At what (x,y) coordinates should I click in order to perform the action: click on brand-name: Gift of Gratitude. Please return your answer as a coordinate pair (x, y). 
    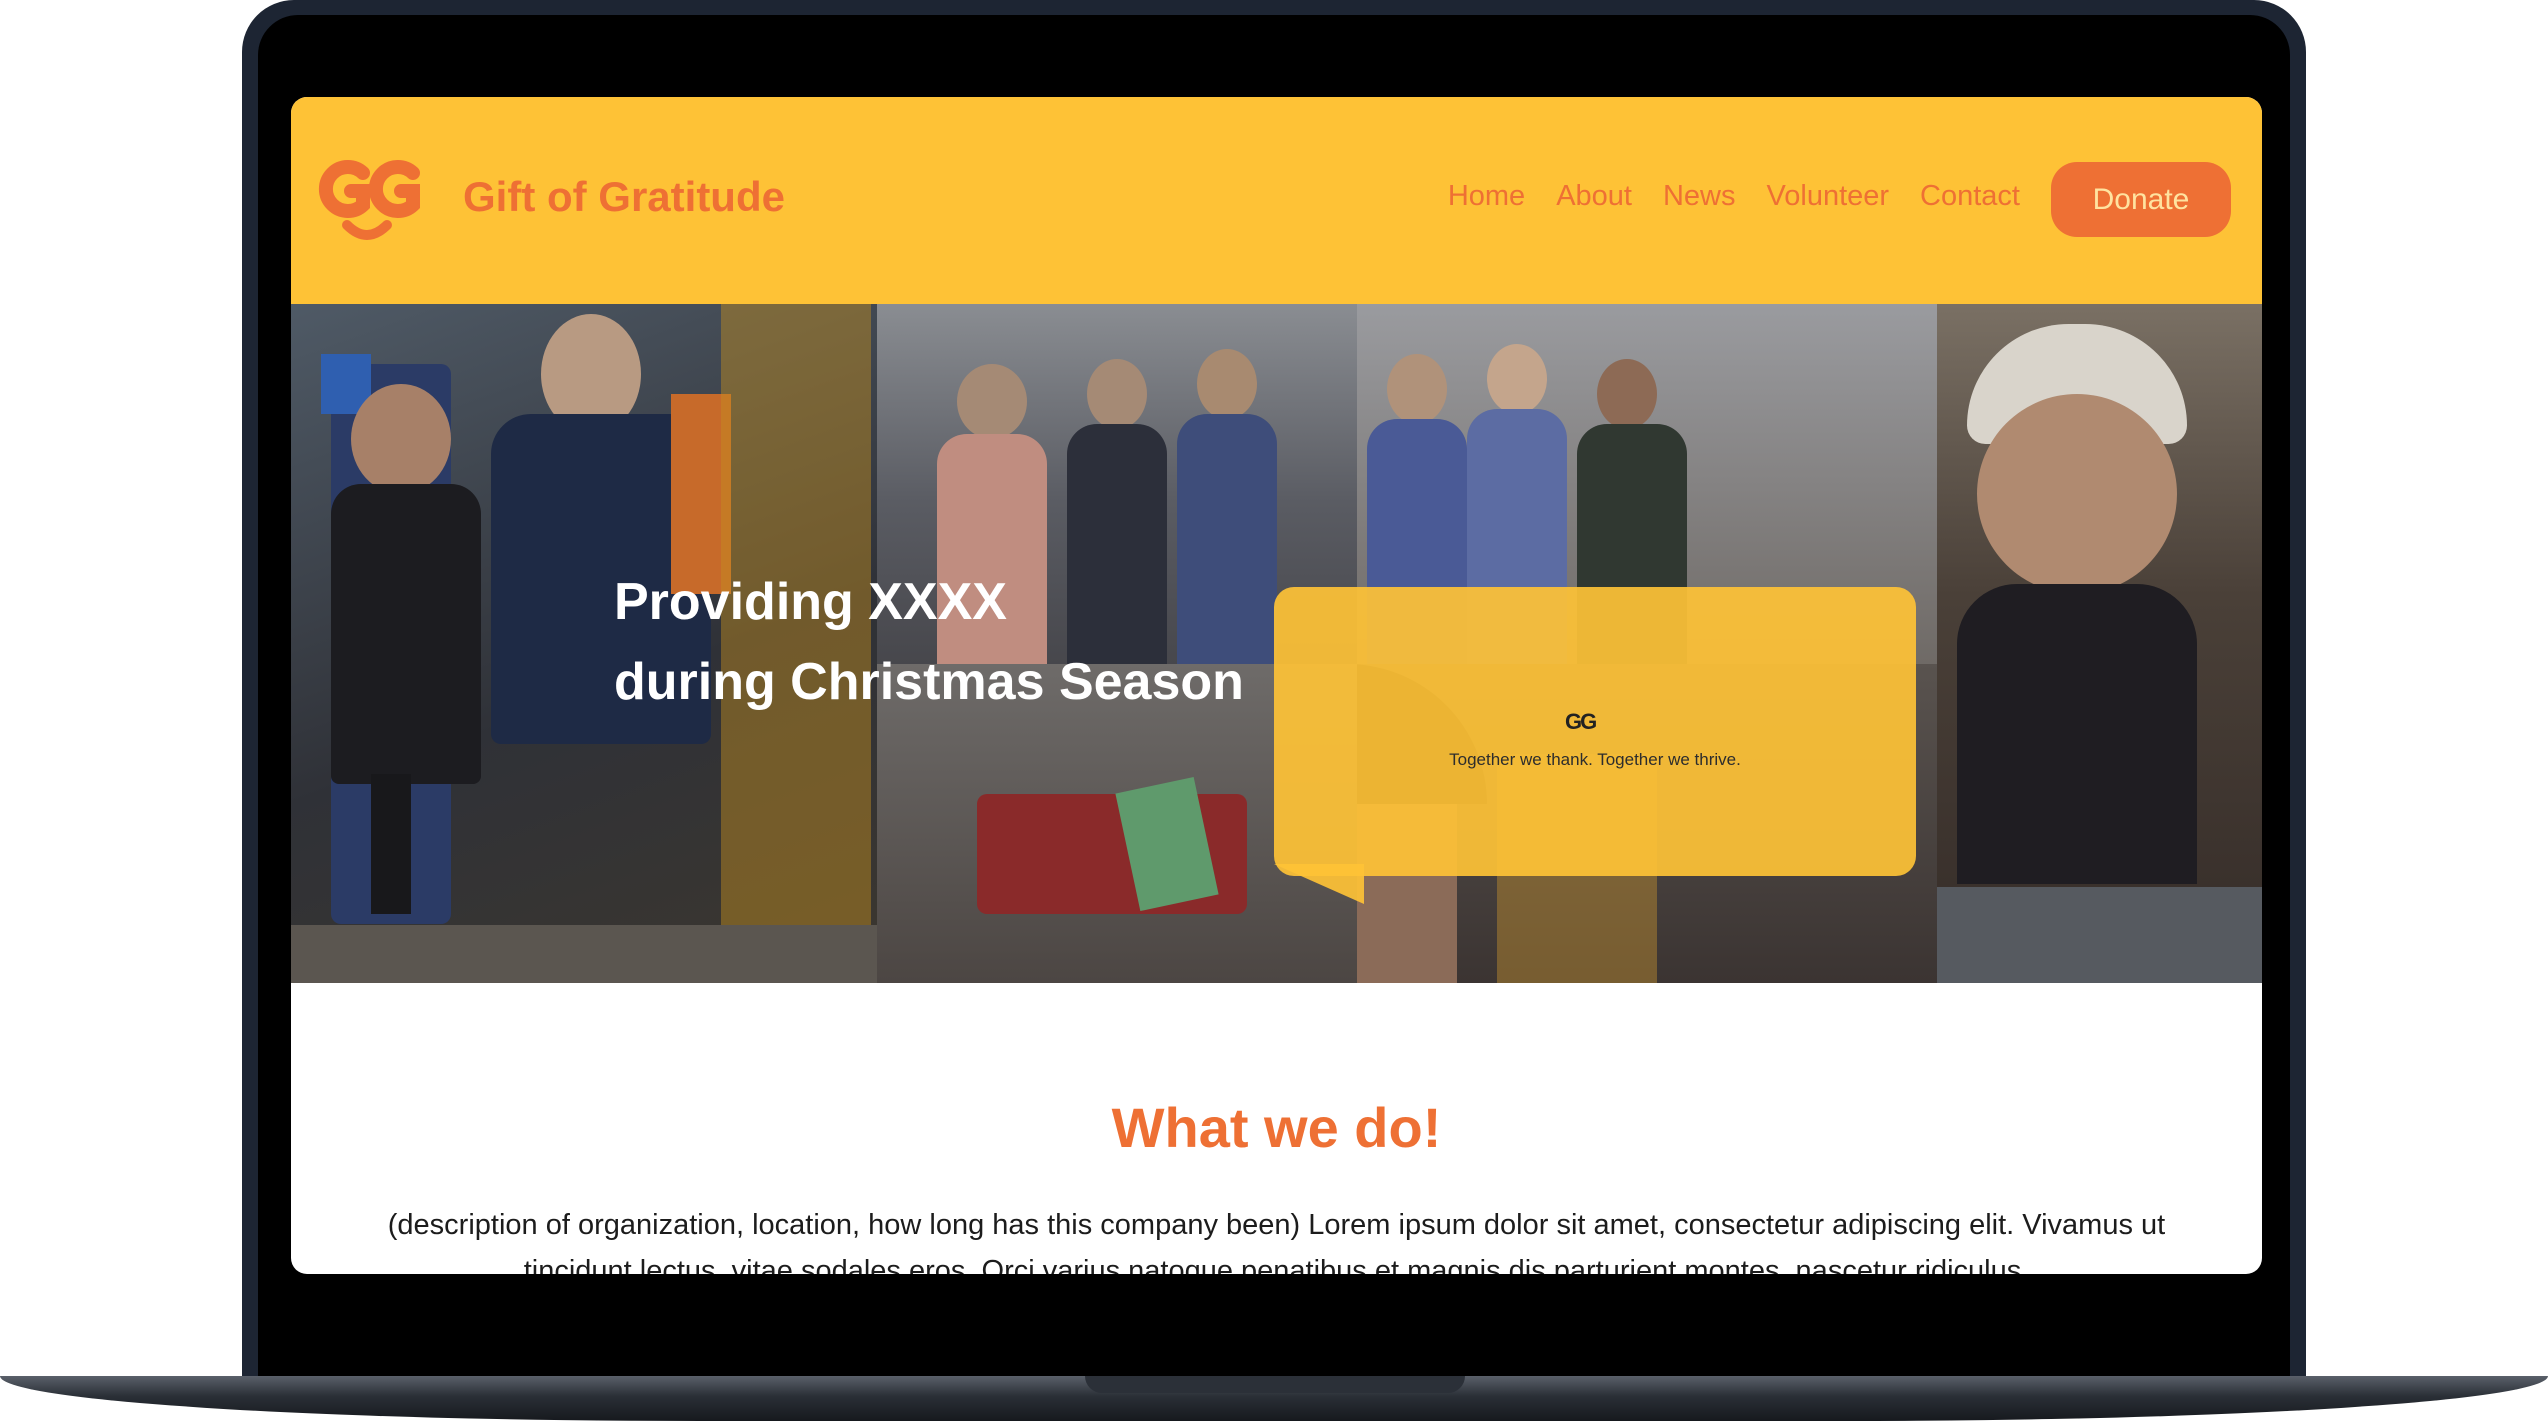
    Looking at the image, I should click on (624, 197).